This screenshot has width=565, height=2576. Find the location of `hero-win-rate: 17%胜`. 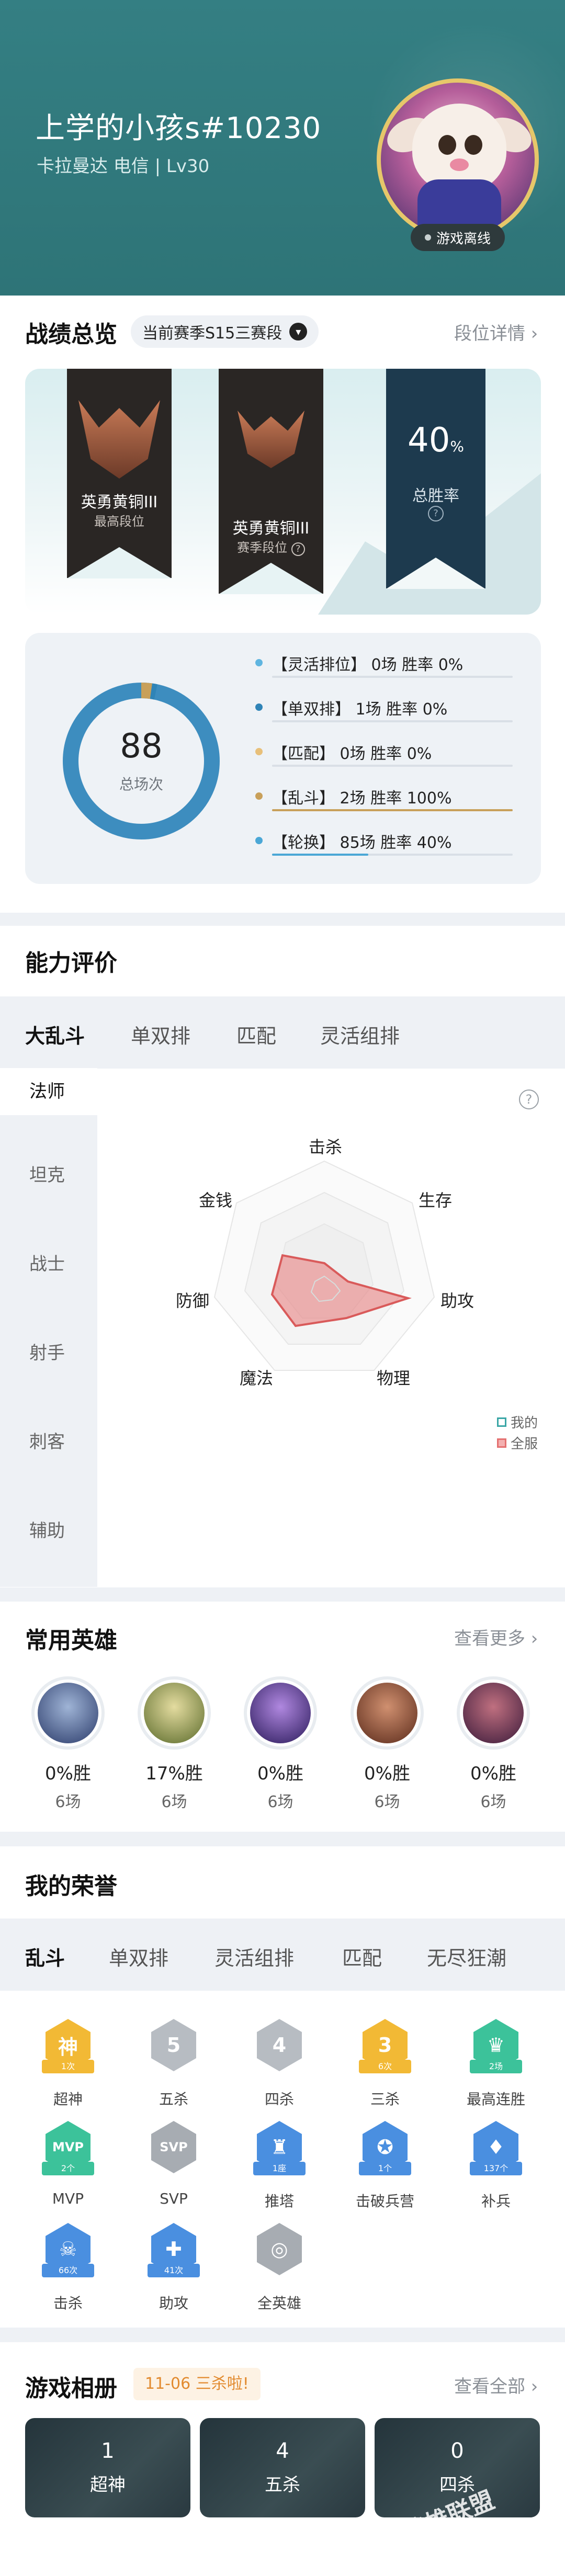

hero-win-rate: 17%胜 is located at coordinates (174, 1773).